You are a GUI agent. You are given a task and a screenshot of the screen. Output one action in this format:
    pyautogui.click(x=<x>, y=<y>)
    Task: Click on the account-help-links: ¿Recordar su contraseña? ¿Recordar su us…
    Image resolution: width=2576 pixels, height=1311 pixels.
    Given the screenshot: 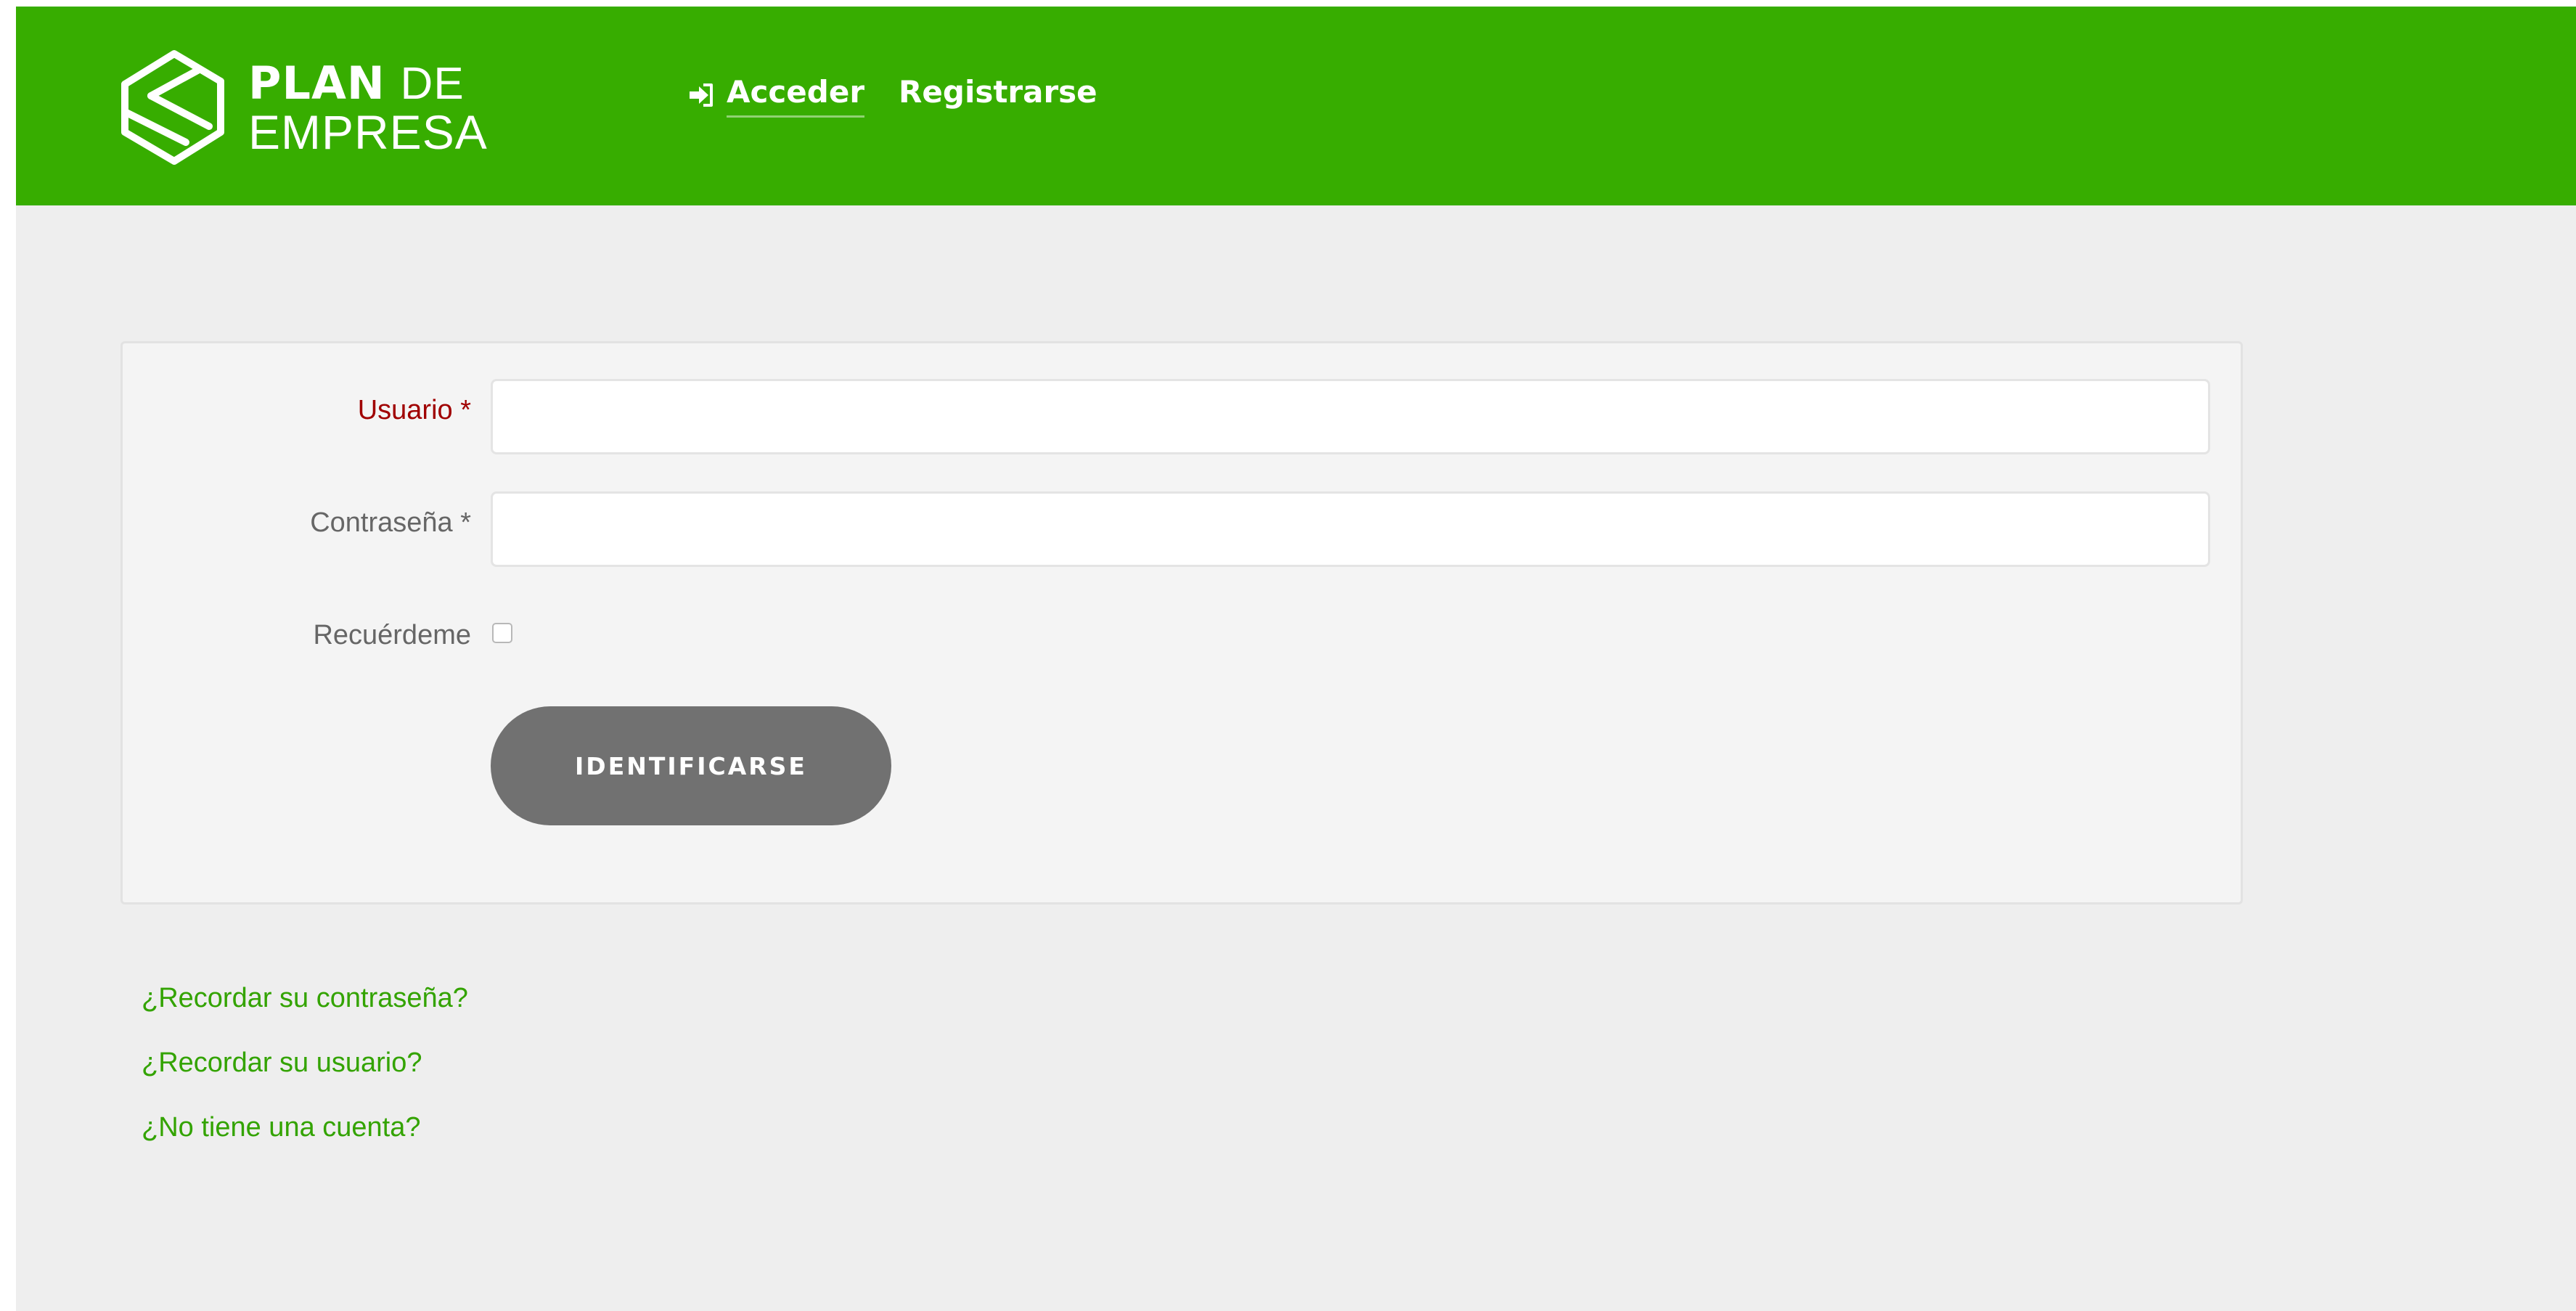 What is the action you would take?
    pyautogui.click(x=305, y=1063)
    